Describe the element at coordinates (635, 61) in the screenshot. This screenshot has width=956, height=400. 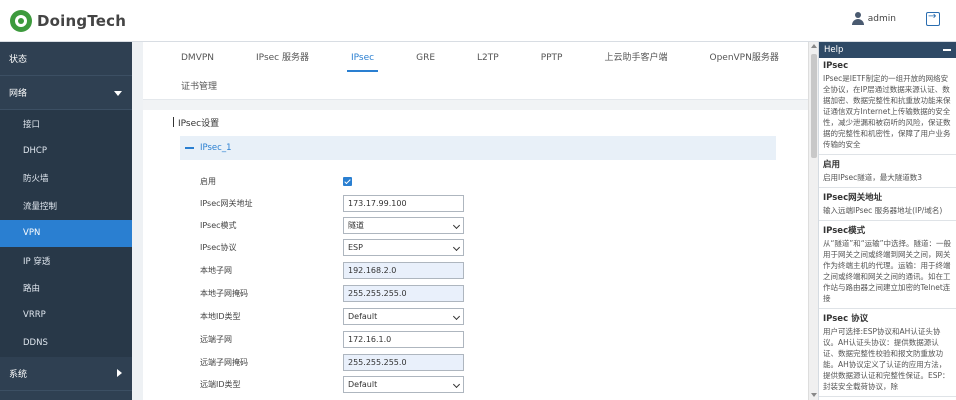
I see `tab-cloud-assistant-client: 上云助手客户端` at that location.